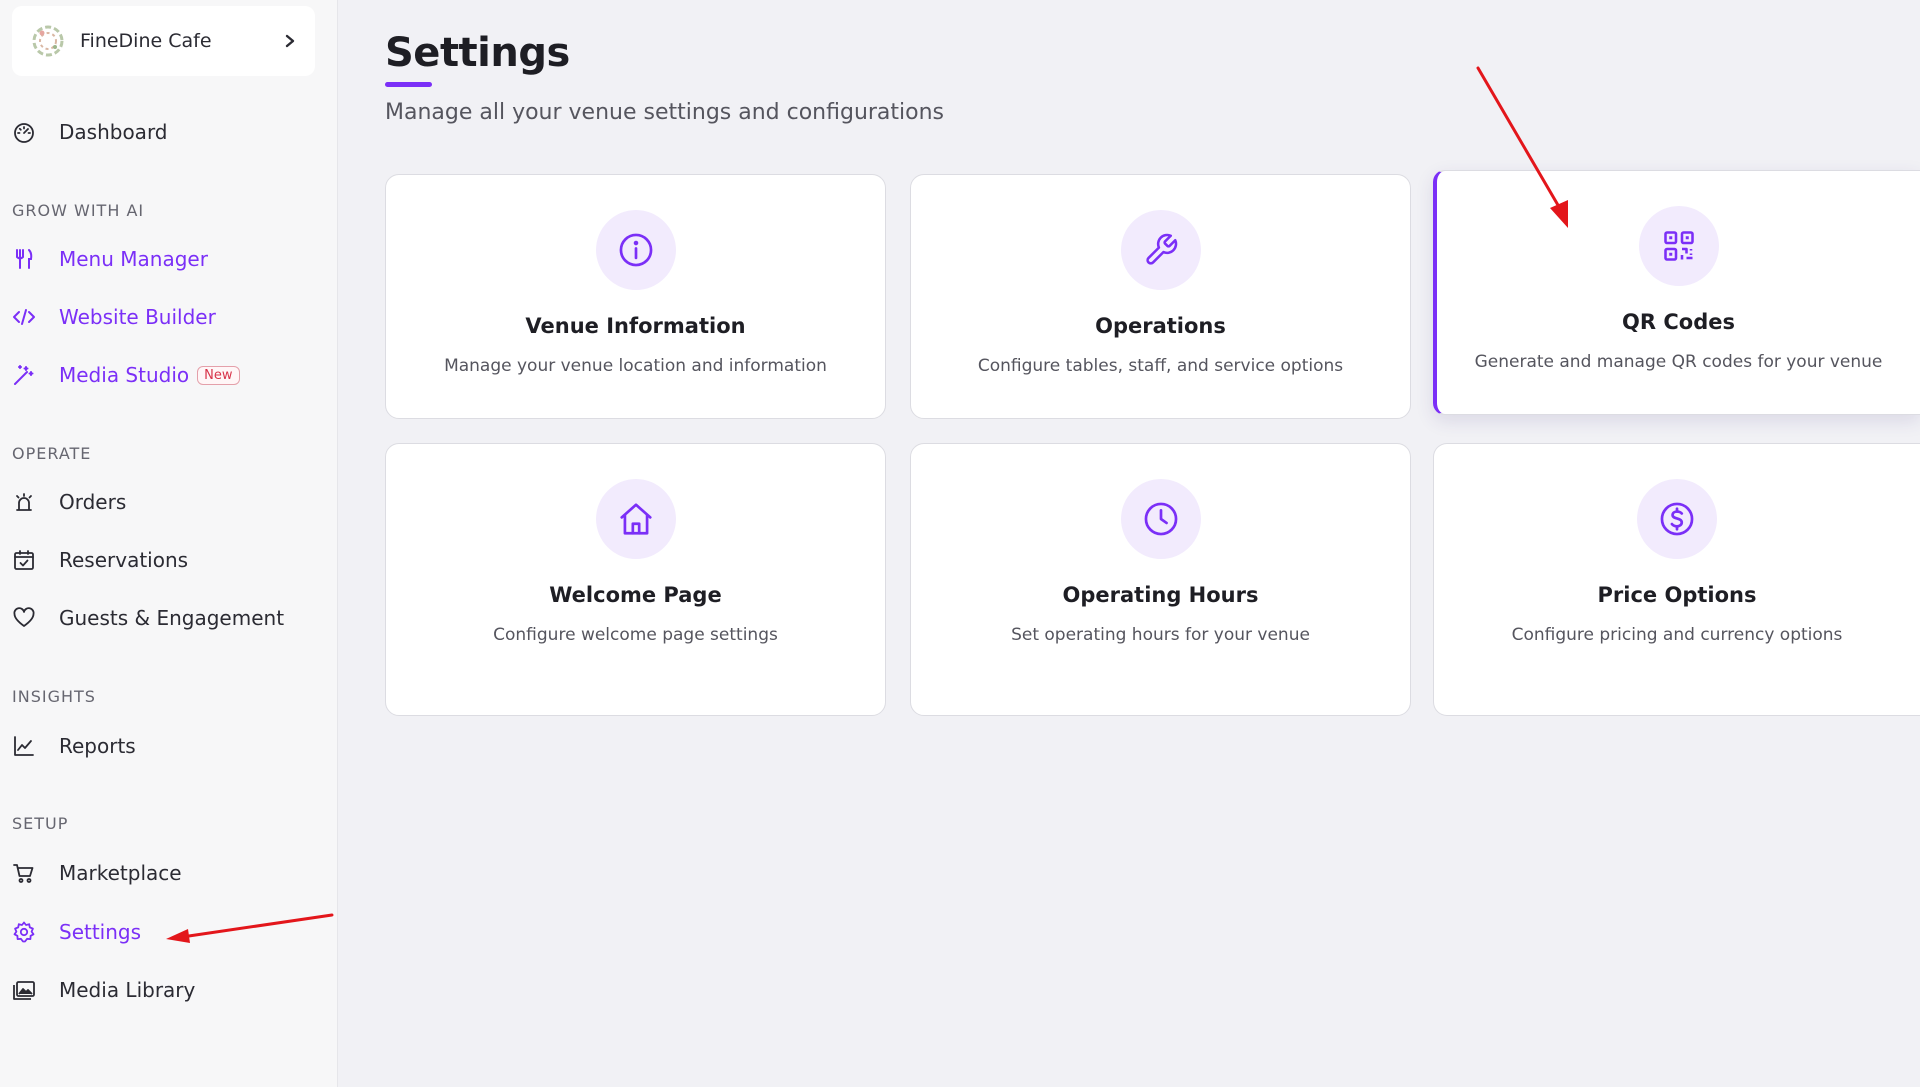  What do you see at coordinates (1160, 519) in the screenshot?
I see `clock-icon` at bounding box center [1160, 519].